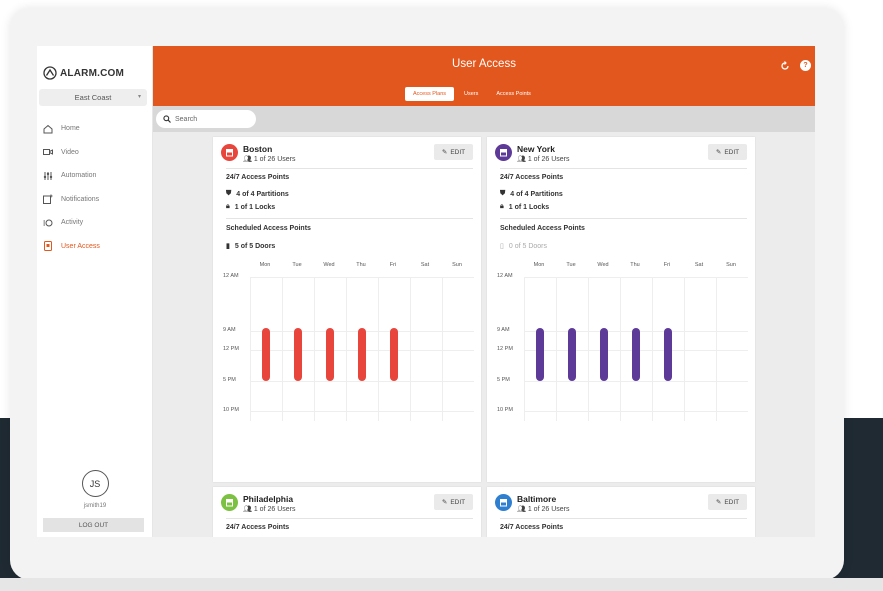 This screenshot has width=883, height=591. What do you see at coordinates (93, 97) in the screenshot?
I see `location-select: East Coast ▾` at bounding box center [93, 97].